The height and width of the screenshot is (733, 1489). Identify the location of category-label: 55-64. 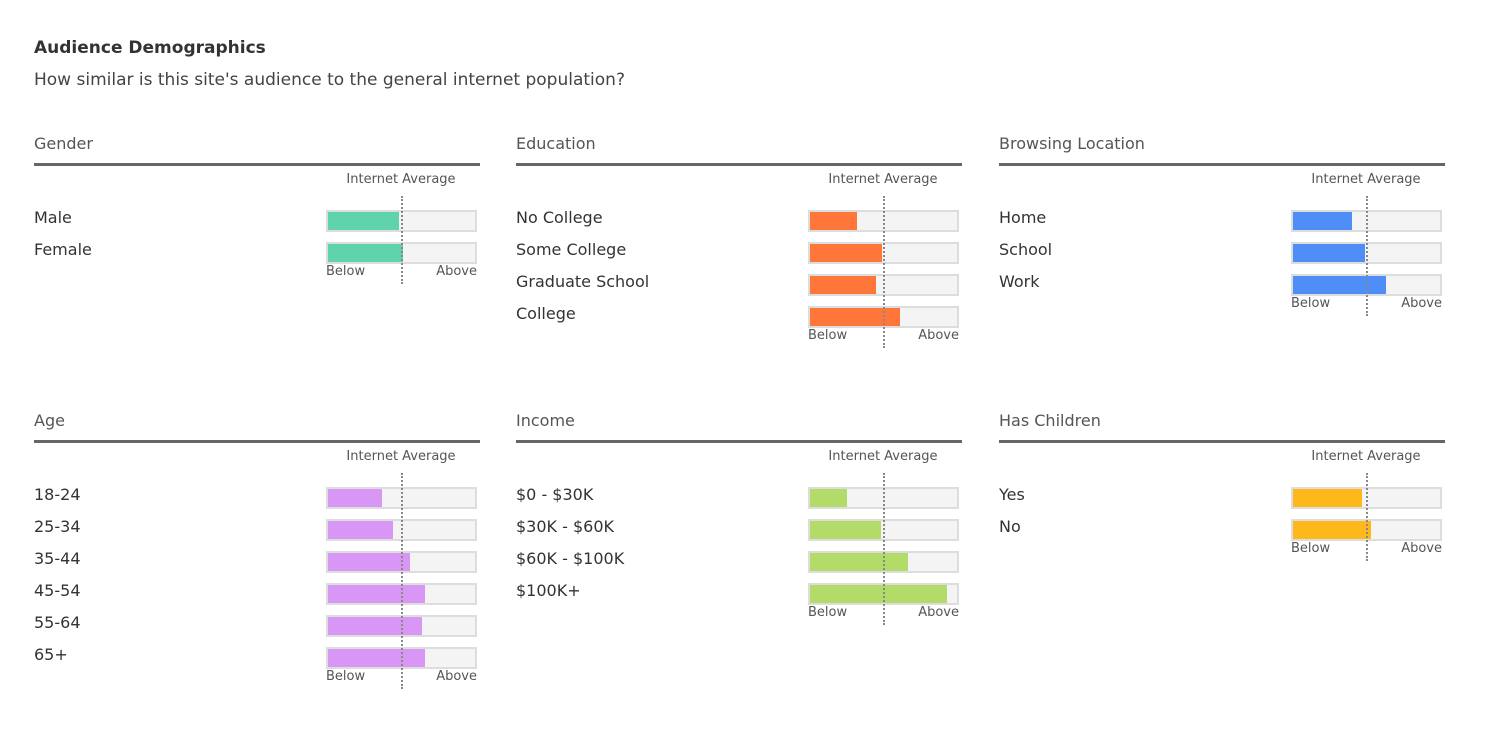
(57, 622).